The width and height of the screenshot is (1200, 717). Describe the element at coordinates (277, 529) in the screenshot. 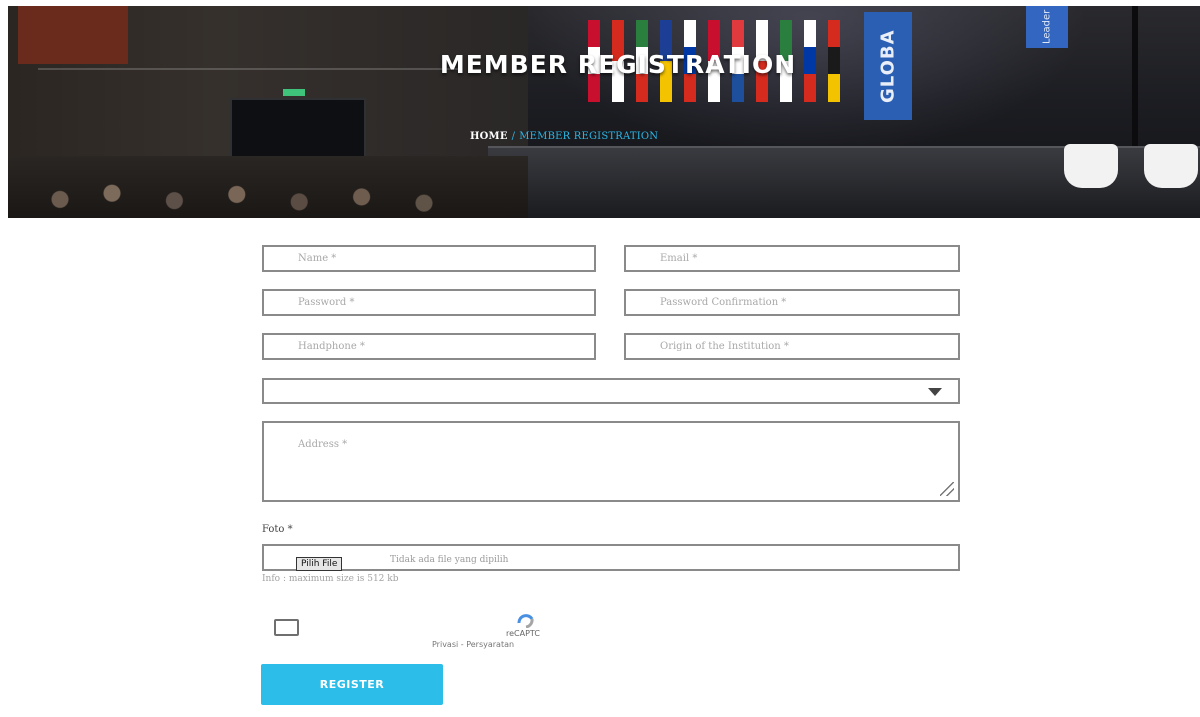

I see `foto-label: Foto *` at that location.